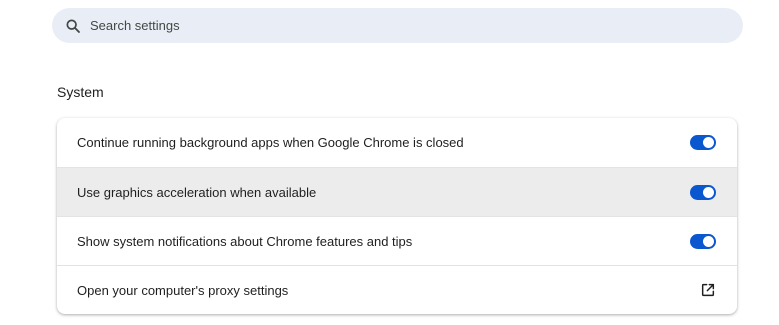 The width and height of the screenshot is (779, 325). I want to click on setting-label: Use graphics acceleration when available, so click(197, 192).